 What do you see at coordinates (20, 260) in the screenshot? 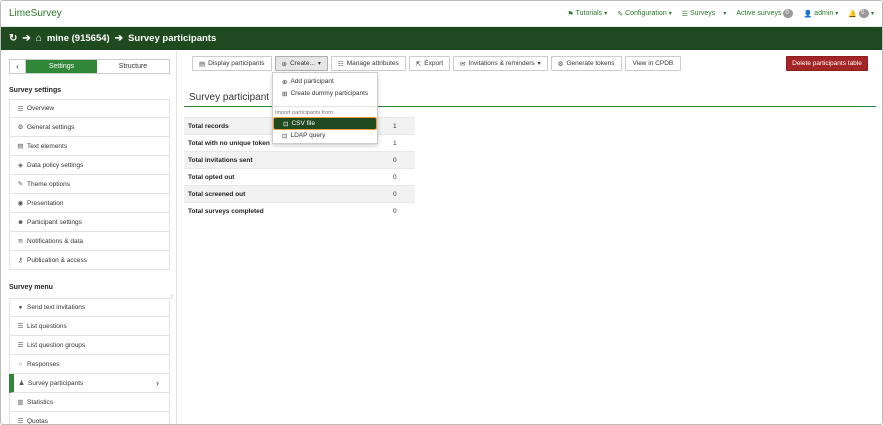
I see `key-icon: ⚷` at bounding box center [20, 260].